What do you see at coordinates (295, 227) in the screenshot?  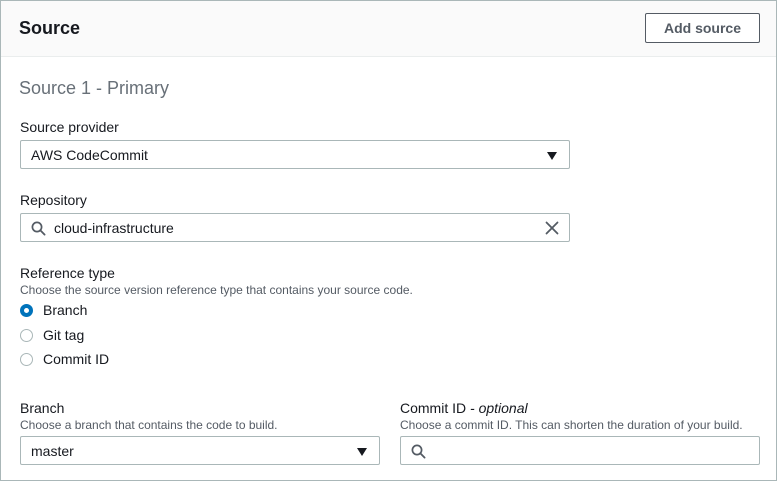 I see `repository-input: cloud-infrastructure` at bounding box center [295, 227].